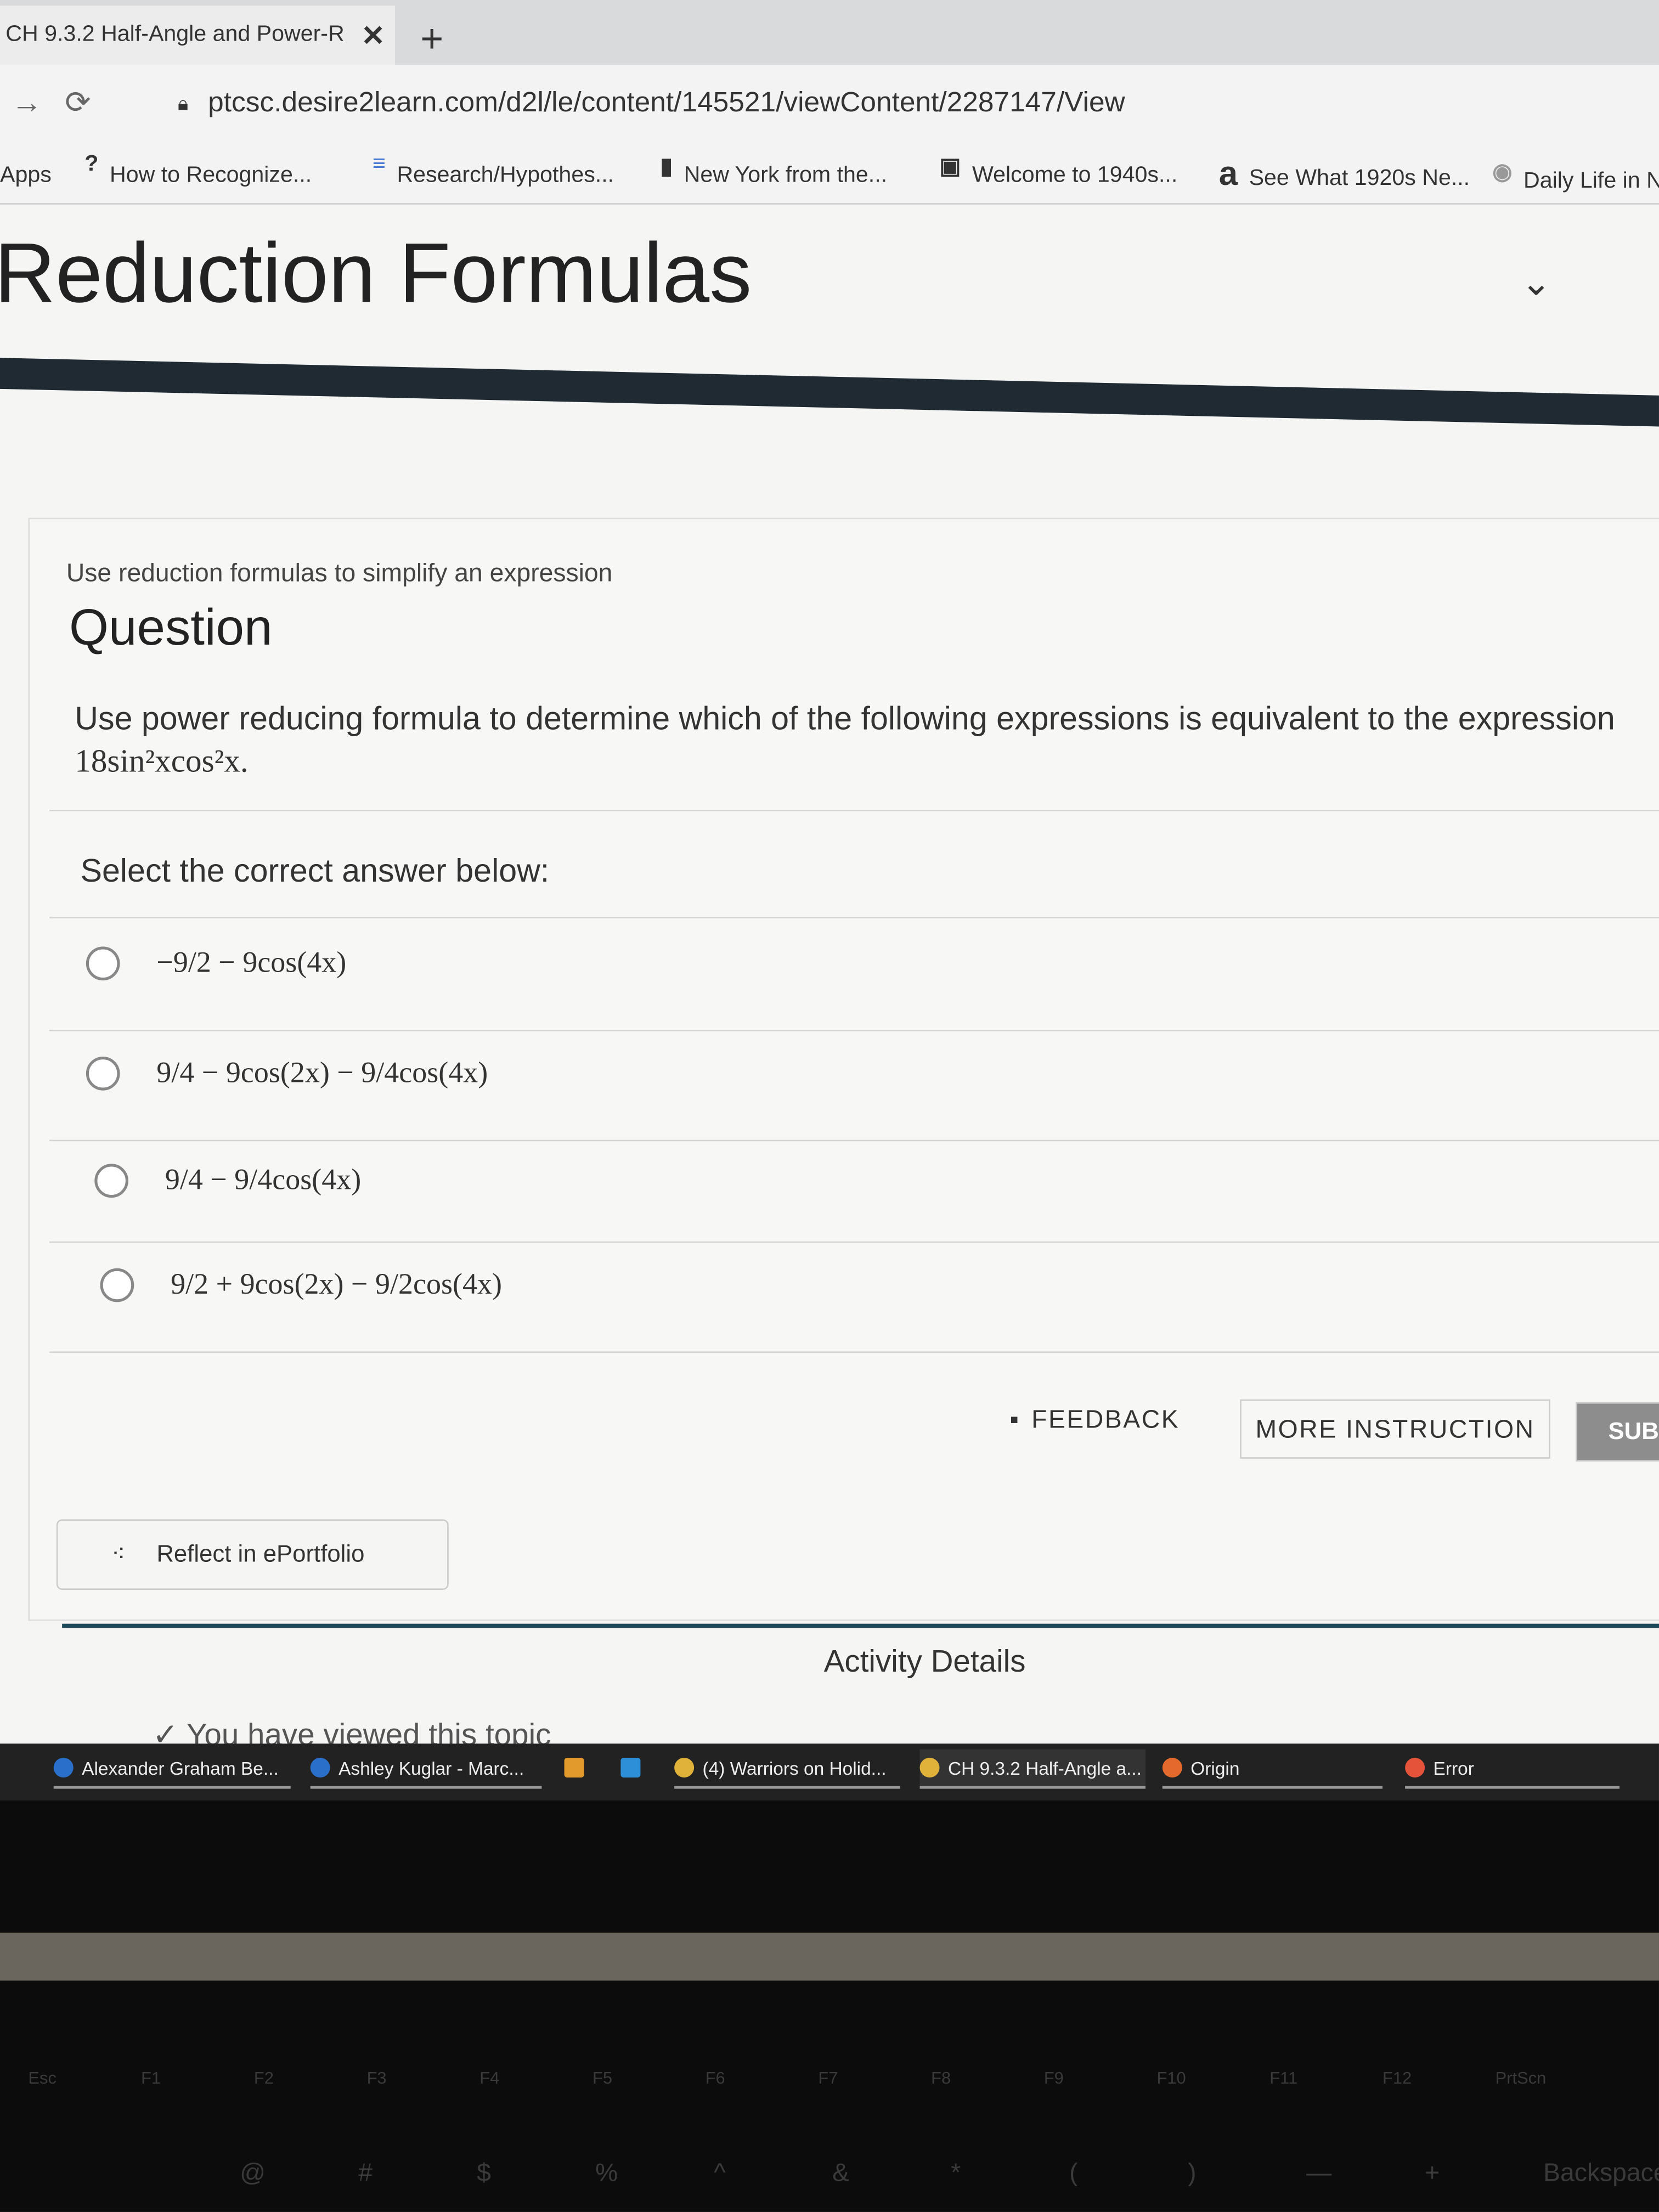  I want to click on feedback-icon: ▪, so click(1014, 1418).